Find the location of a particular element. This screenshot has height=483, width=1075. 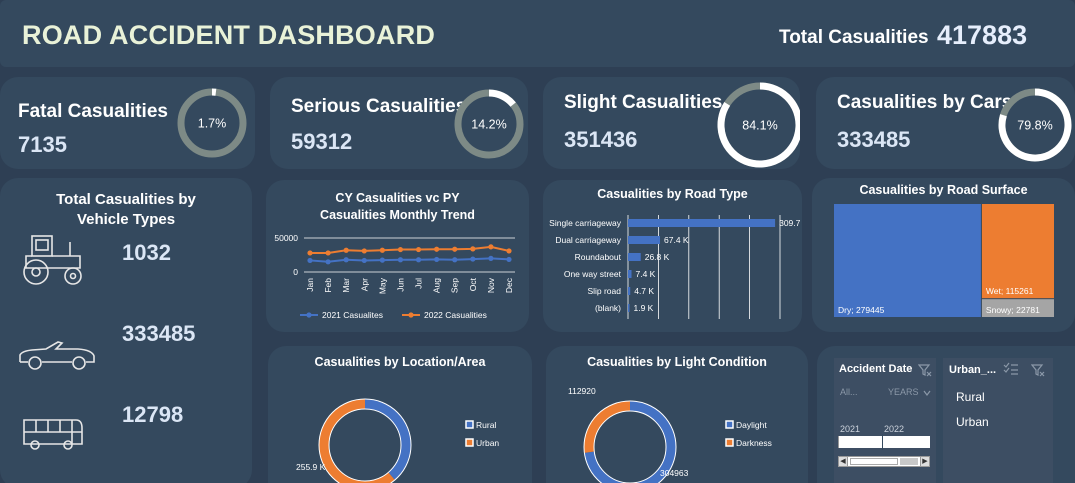

kpi-value: 7135 is located at coordinates (42, 144).